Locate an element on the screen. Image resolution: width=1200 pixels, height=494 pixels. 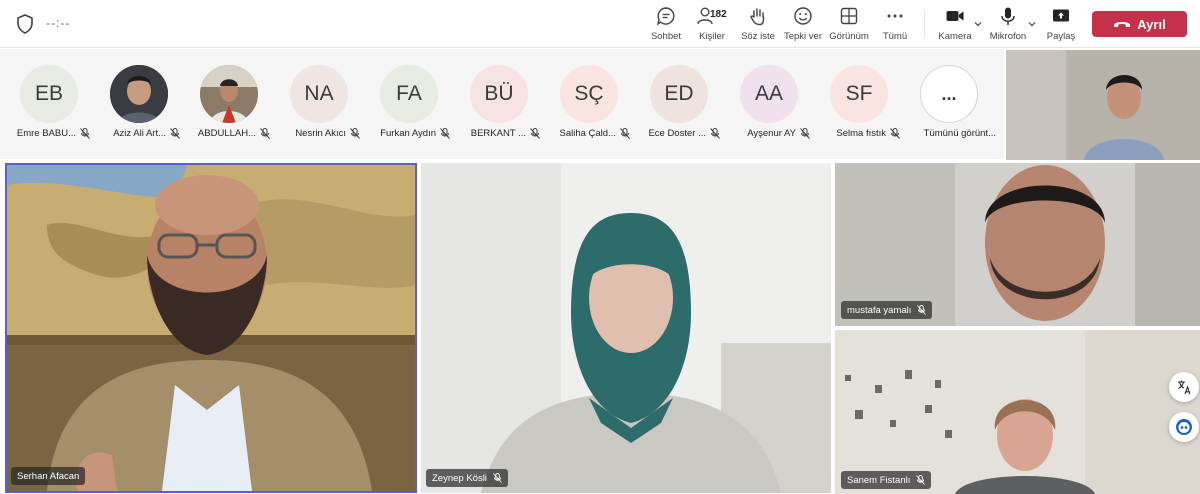
leave-label: Ayrıl is located at coordinates (1151, 24).